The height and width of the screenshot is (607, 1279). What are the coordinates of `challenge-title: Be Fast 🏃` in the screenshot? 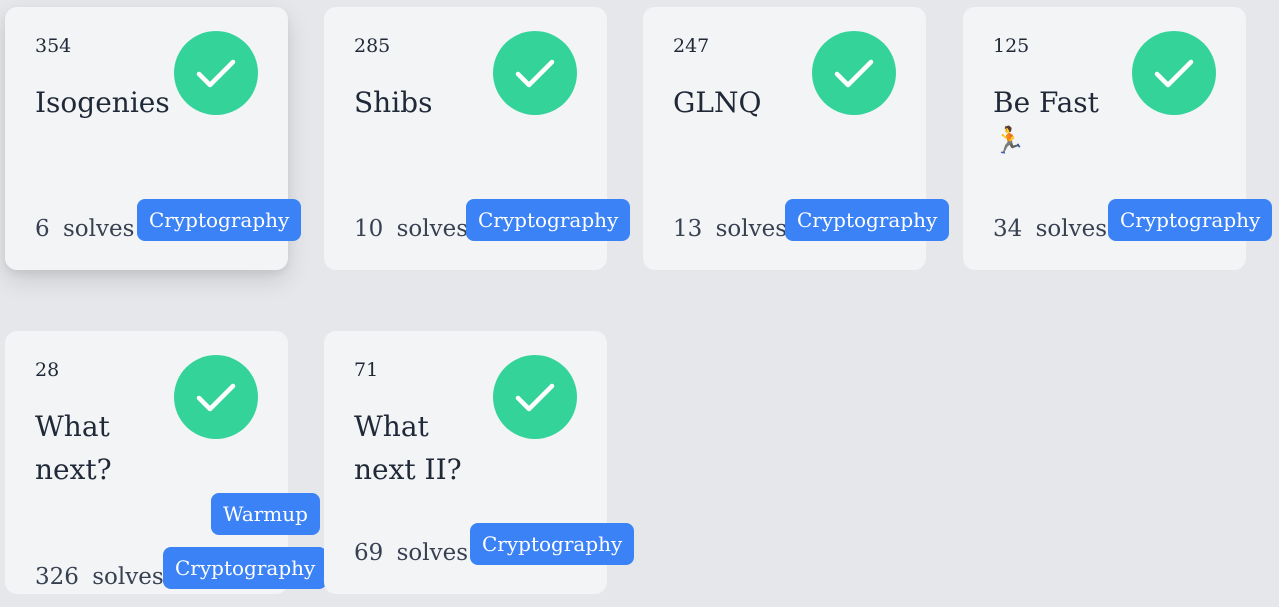 It's located at (1068, 119).